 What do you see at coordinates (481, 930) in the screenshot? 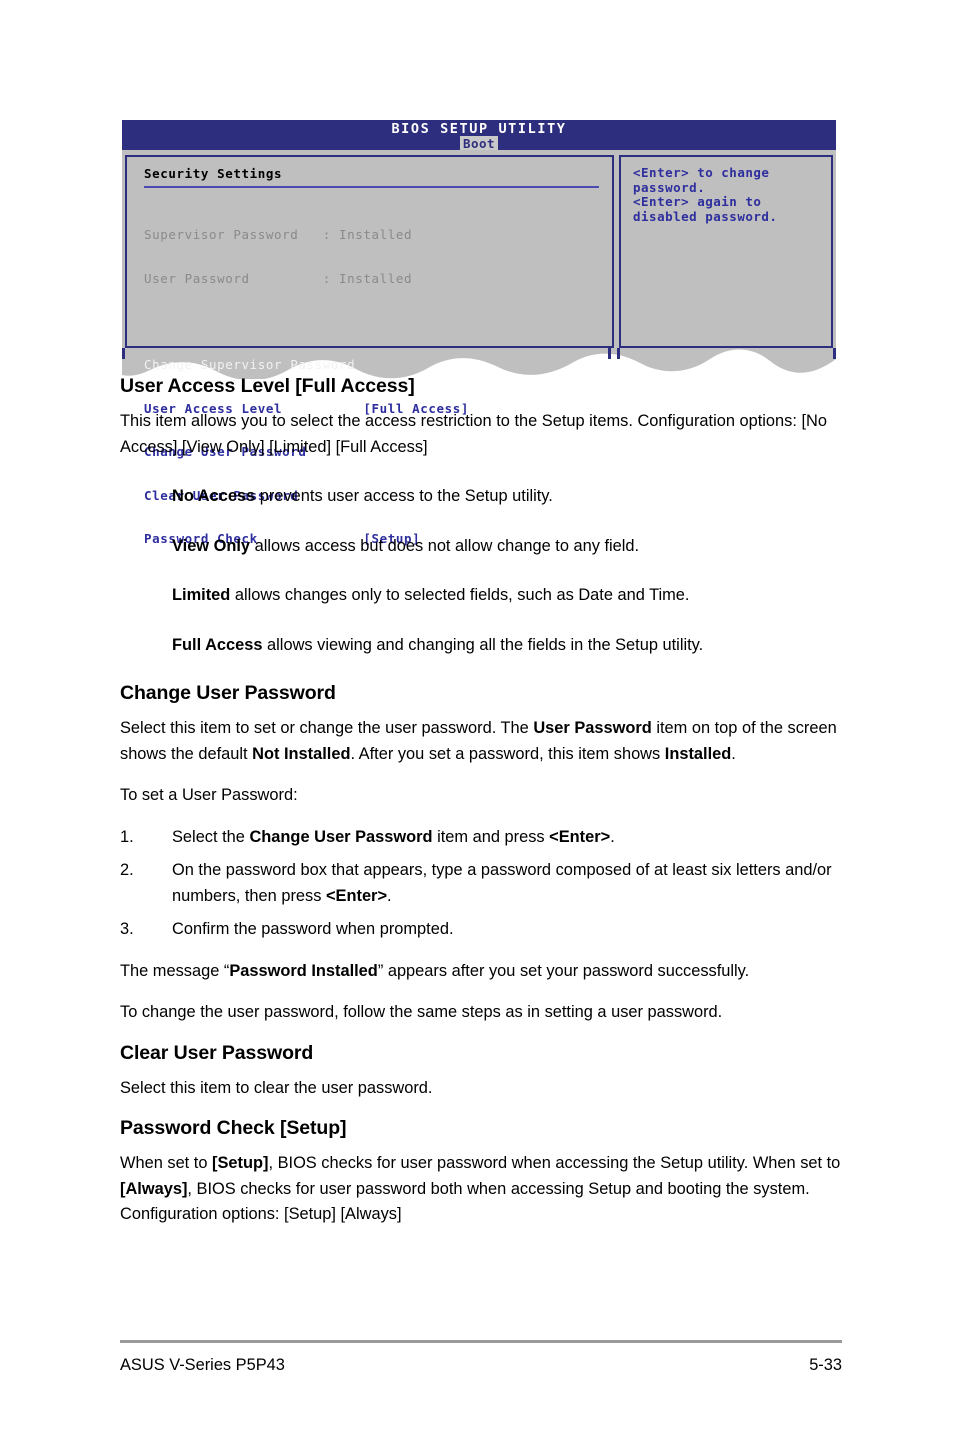
I see `step-3: 3. Confirm the password when prompted.` at bounding box center [481, 930].